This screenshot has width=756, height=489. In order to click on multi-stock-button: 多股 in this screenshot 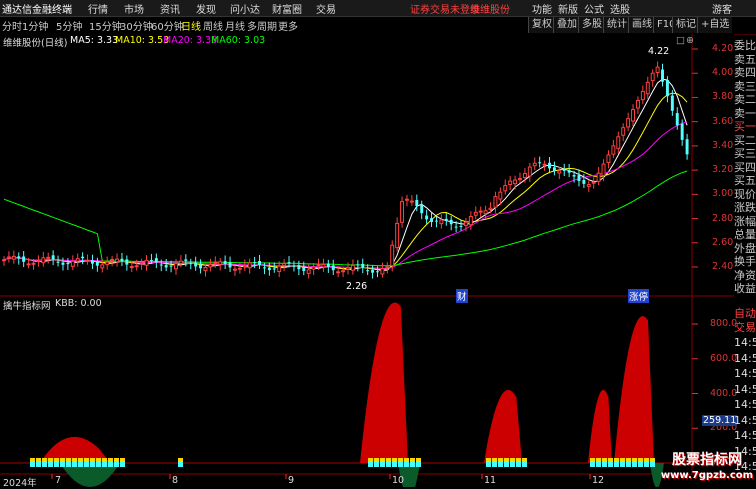, I will do `click(591, 25)`.